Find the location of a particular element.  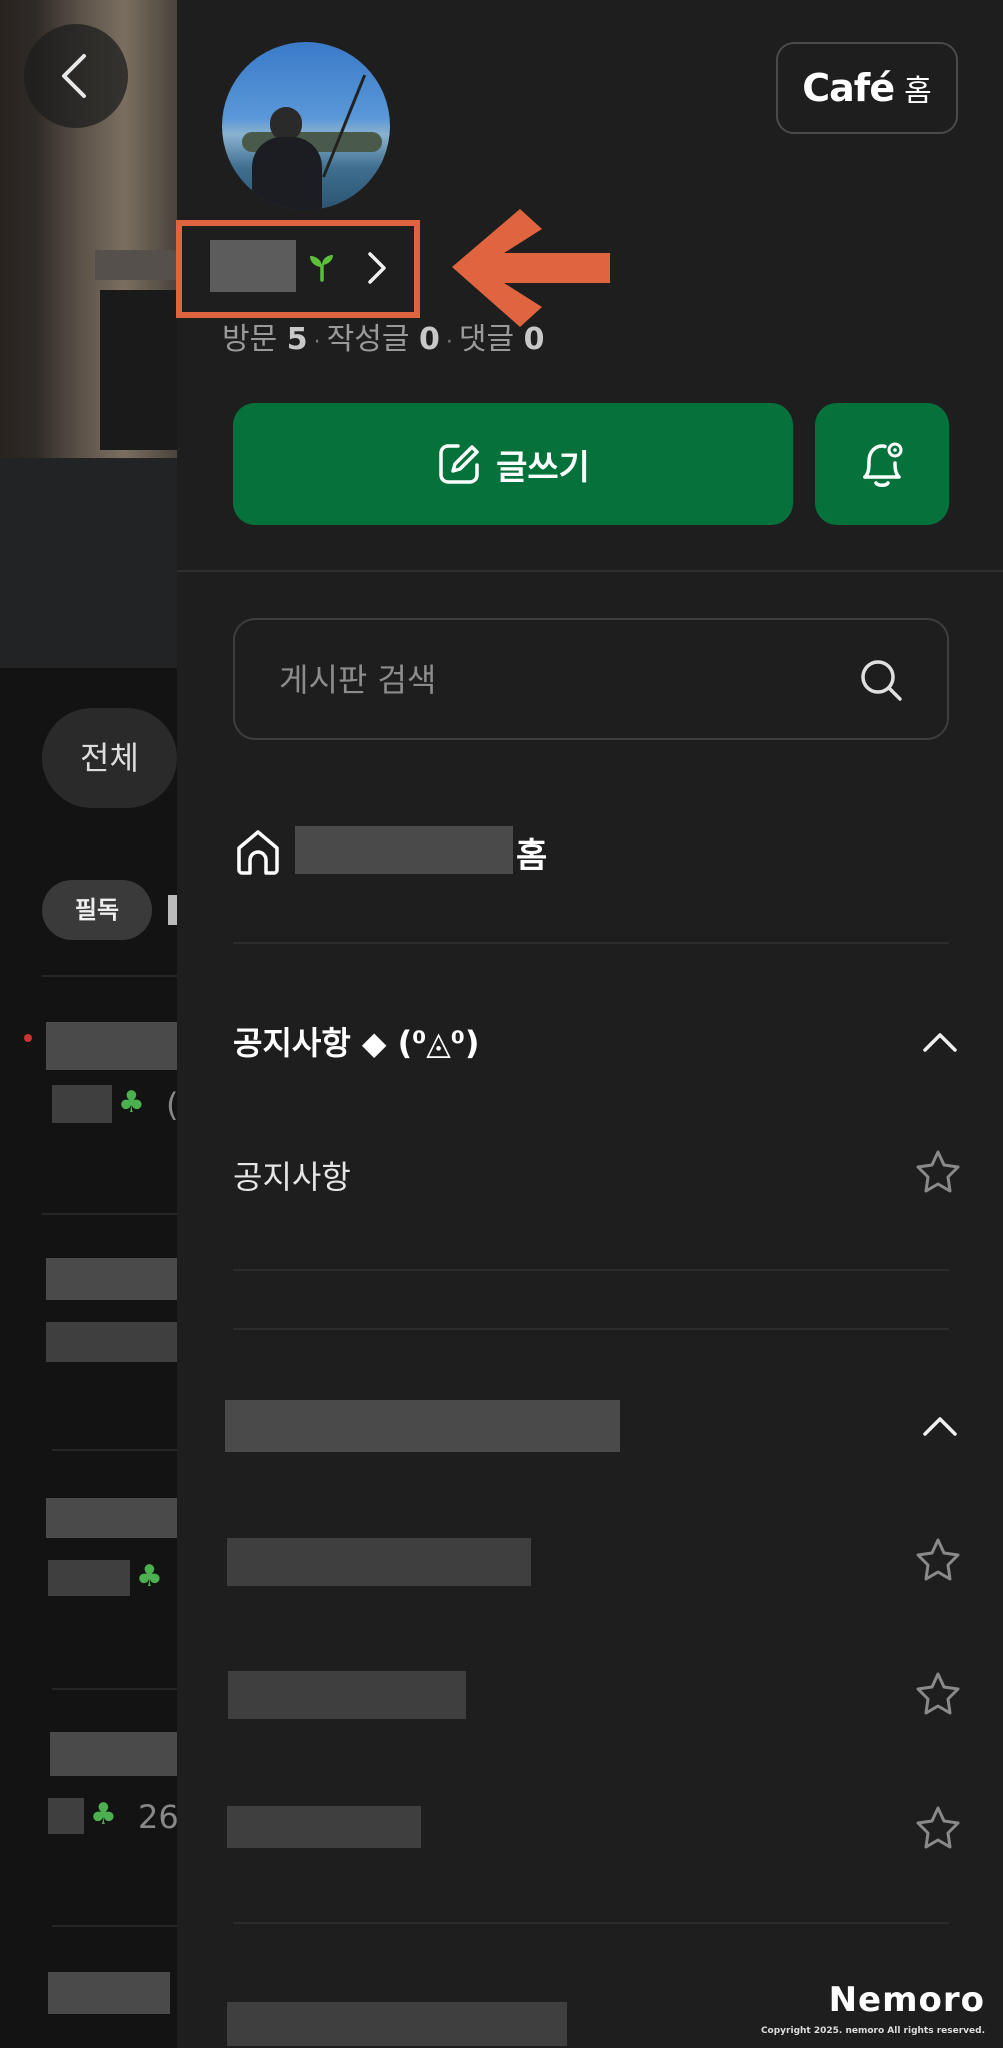

cafe-home-link is located at coordinates (258, 852).